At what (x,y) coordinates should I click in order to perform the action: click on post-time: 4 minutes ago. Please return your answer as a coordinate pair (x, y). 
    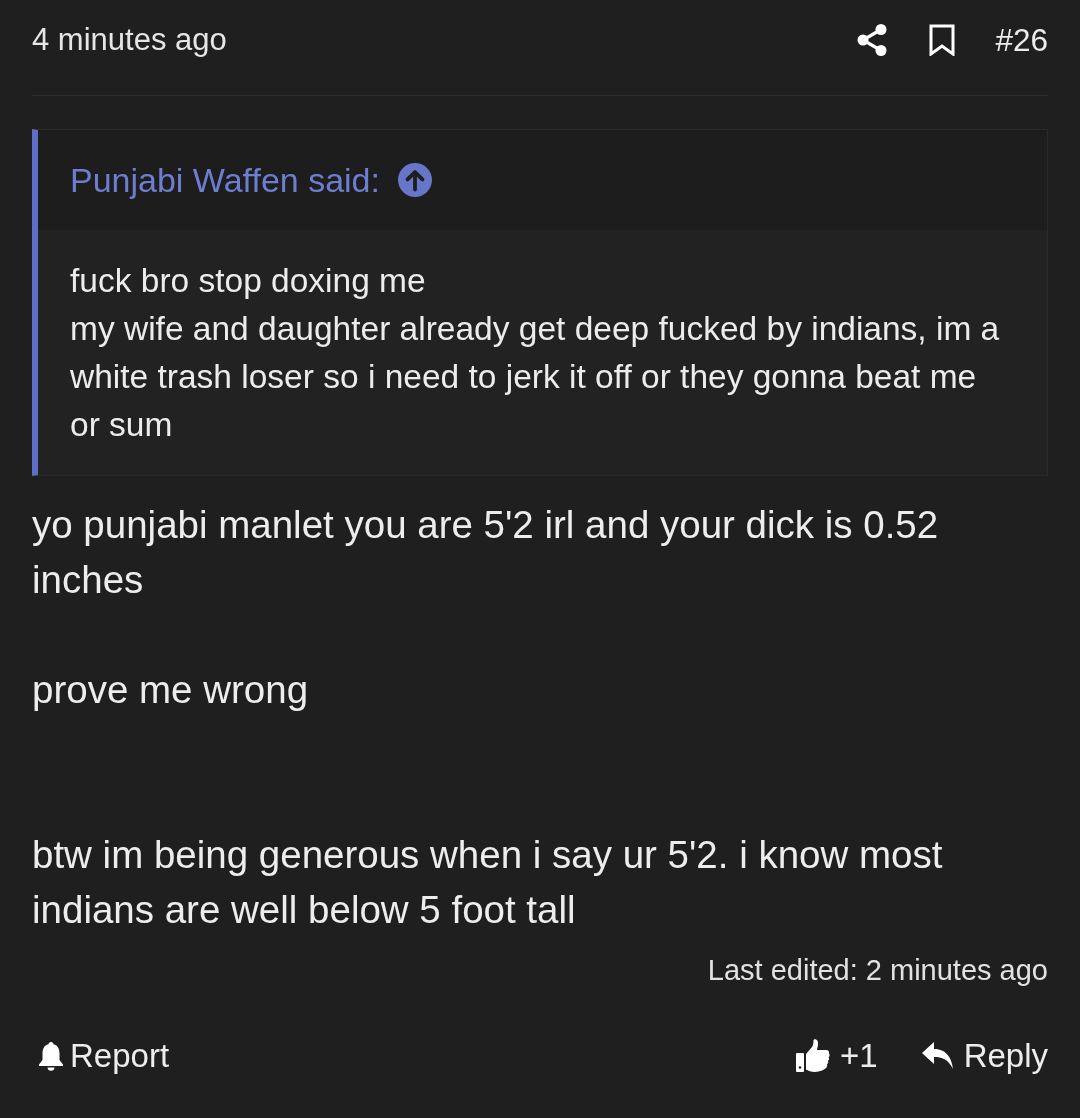
    Looking at the image, I should click on (129, 39).